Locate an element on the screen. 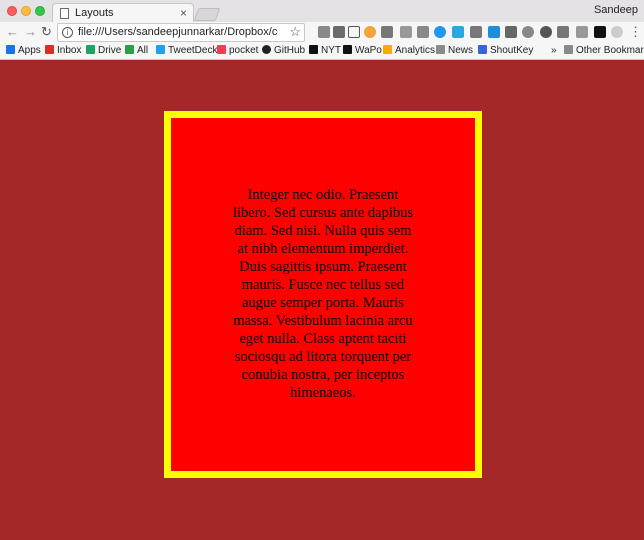 This screenshot has width=644, height=540. bookmark-apps: Apps is located at coordinates (23, 50).